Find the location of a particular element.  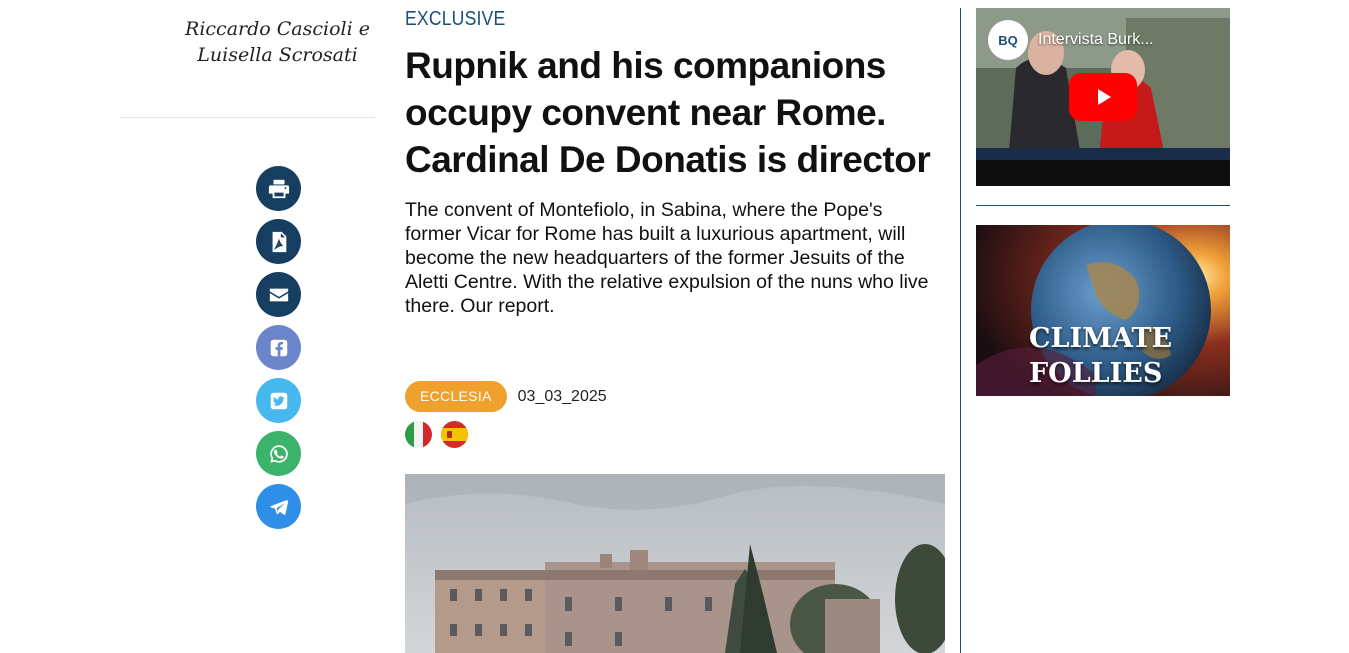

facebook-icon is located at coordinates (278, 347).